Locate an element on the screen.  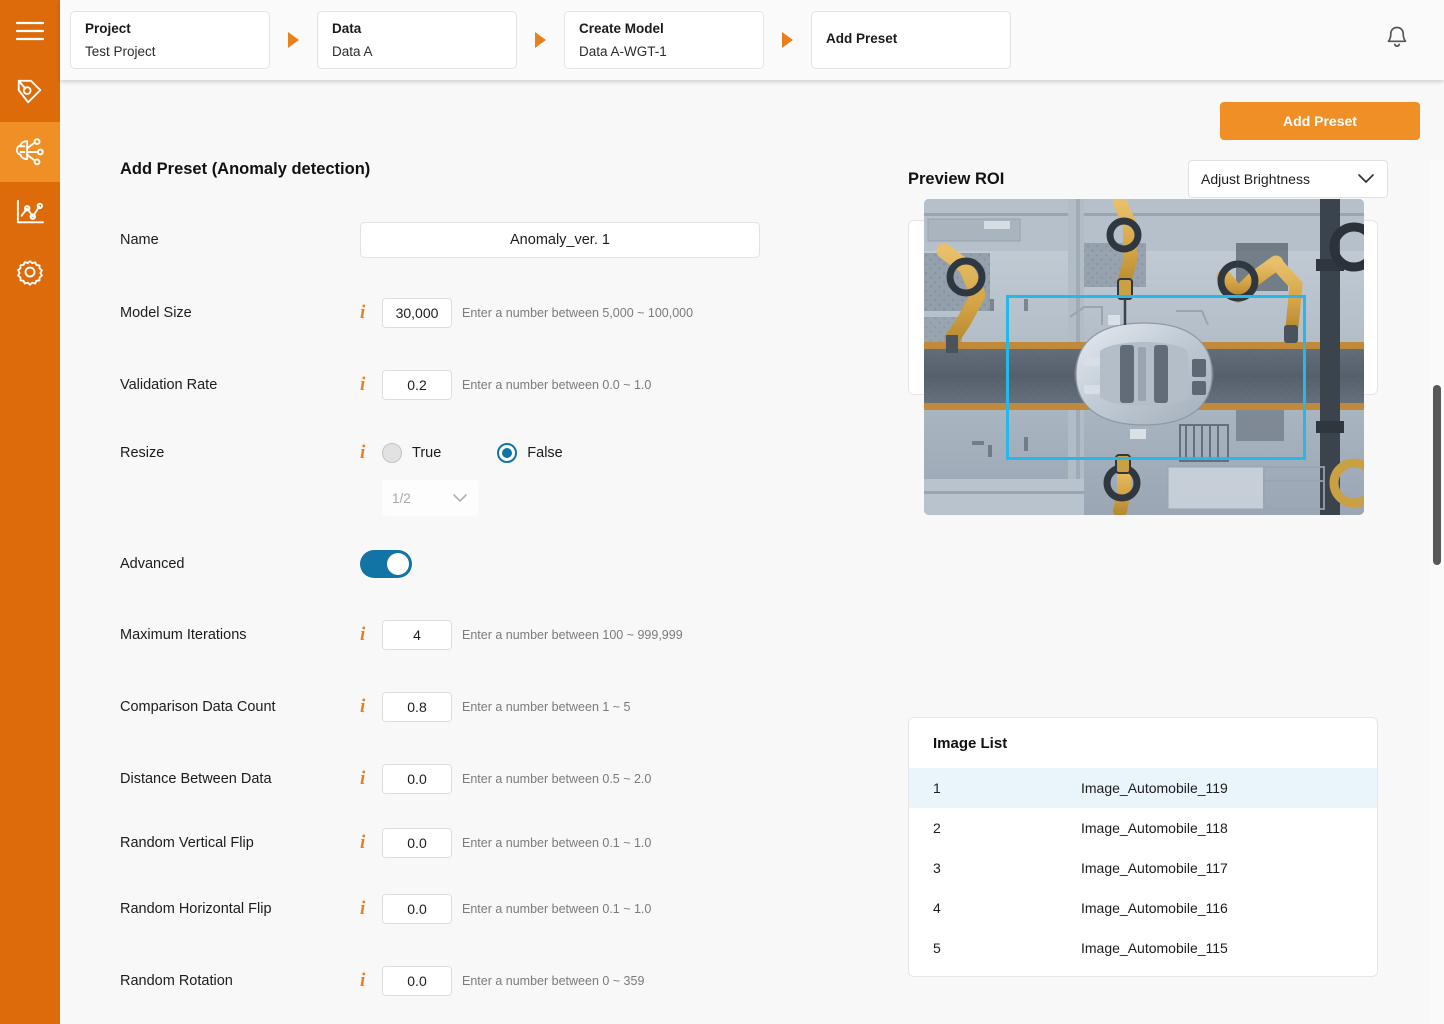
field-label-validation-rate: Validation Rate is located at coordinates (169, 385).